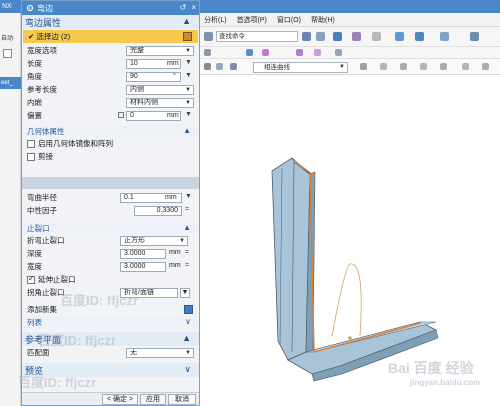  I want to click on match-plane-select: 无 ▼, so click(160, 352).